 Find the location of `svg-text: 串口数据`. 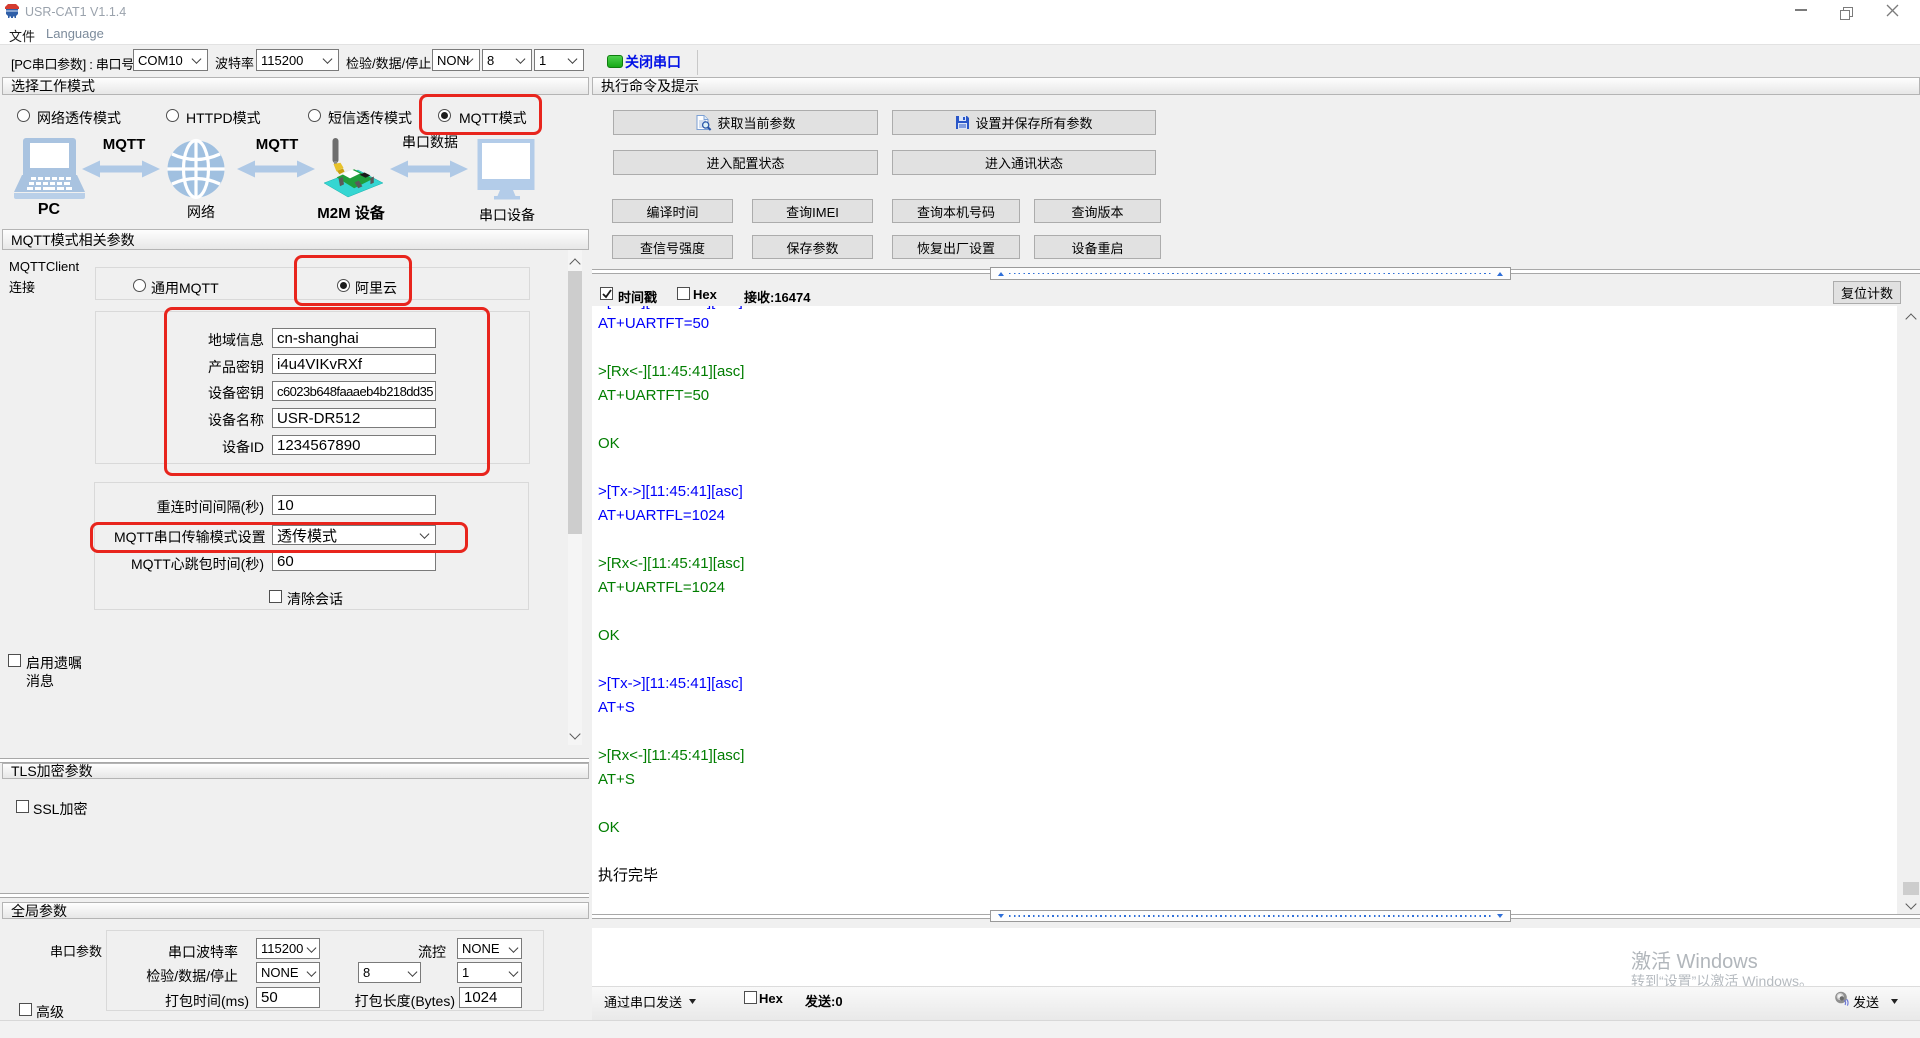

svg-text: 串口数据 is located at coordinates (430, 143).